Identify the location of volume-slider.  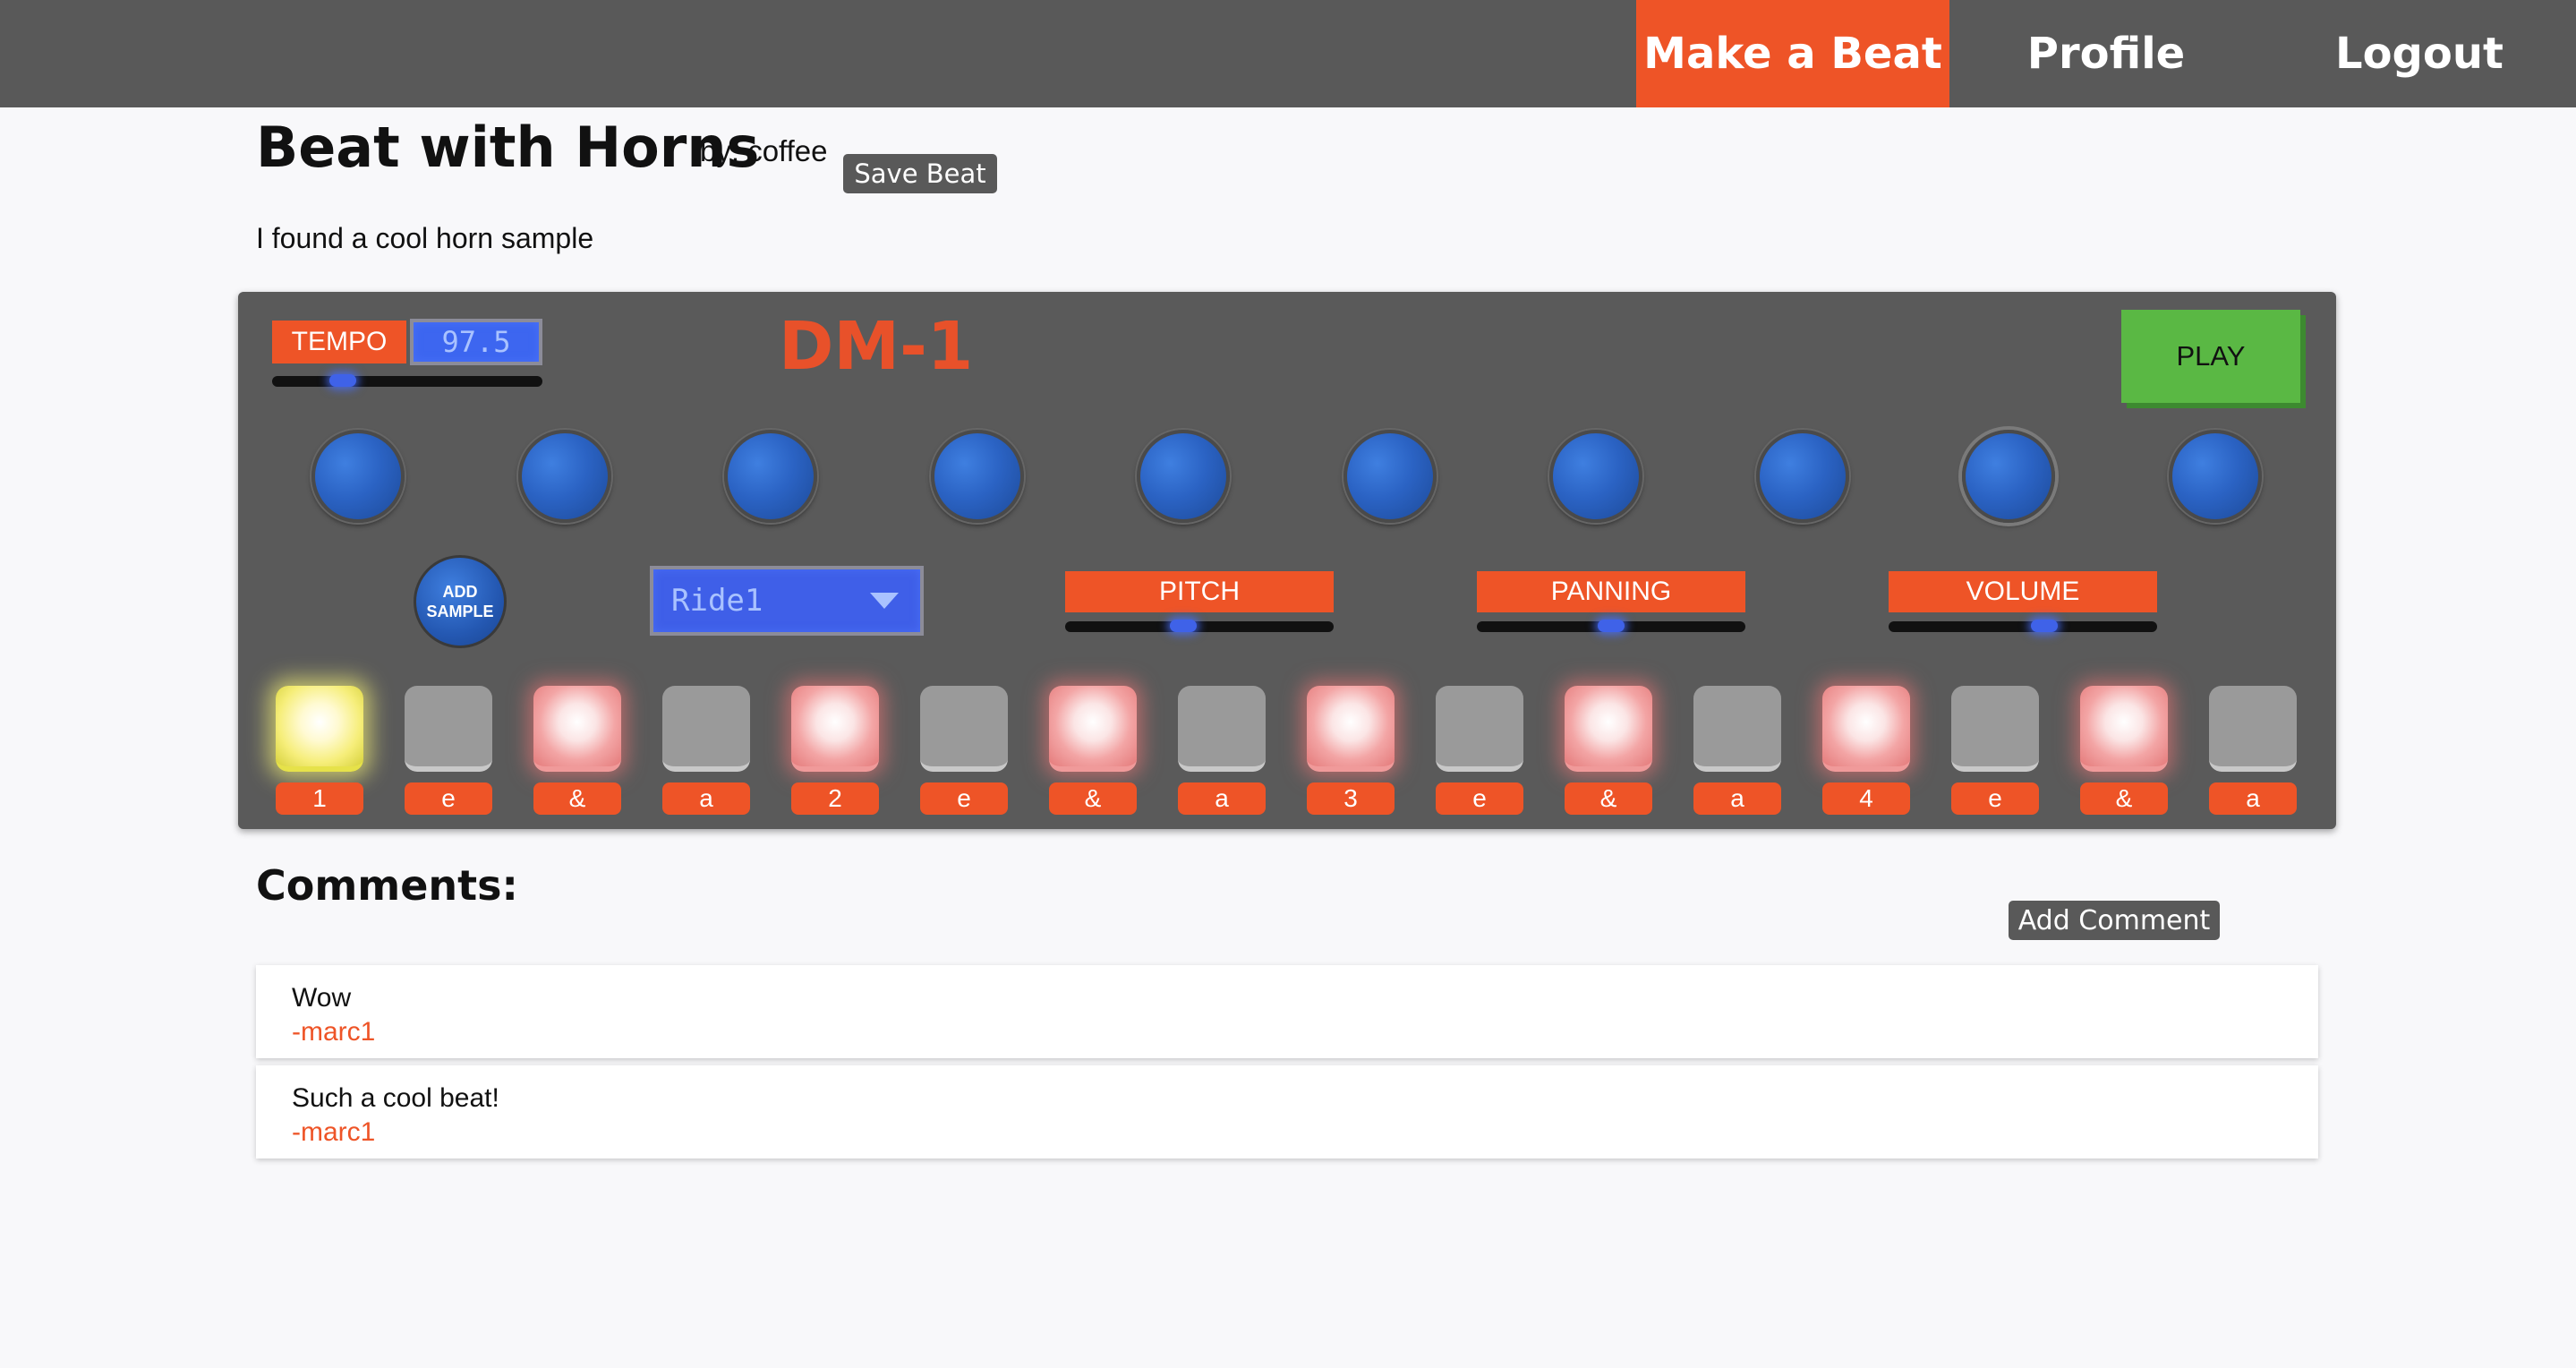
(2023, 626).